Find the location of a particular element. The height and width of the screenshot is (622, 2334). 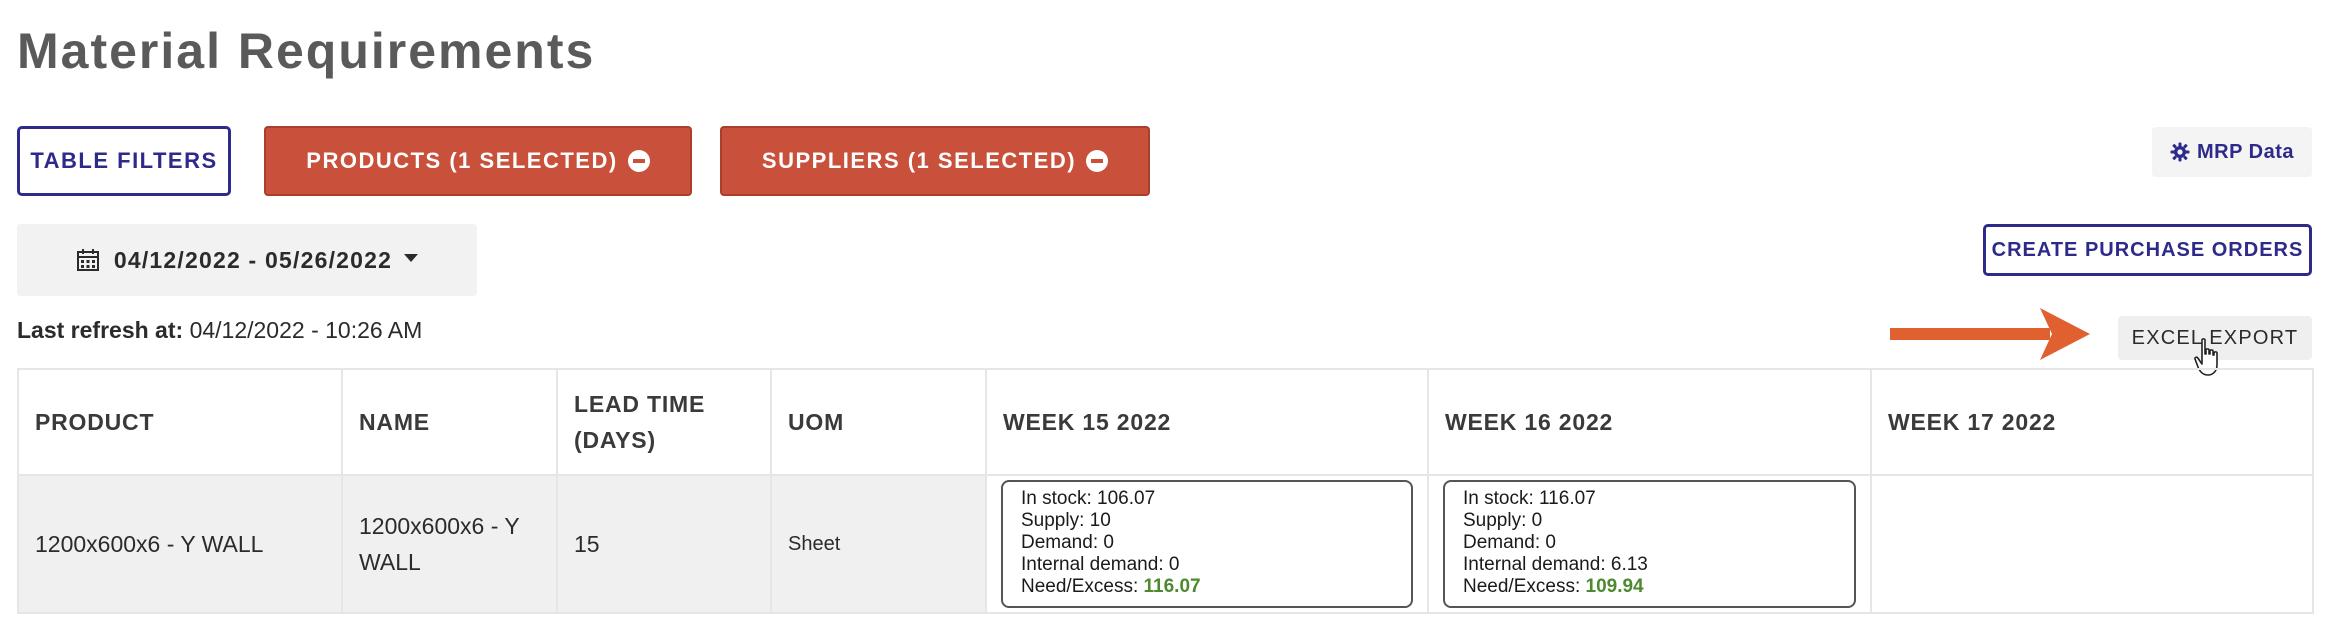

suppliers-filter-label: SUPPLIERS (1 SELECTED) is located at coordinates (919, 160).